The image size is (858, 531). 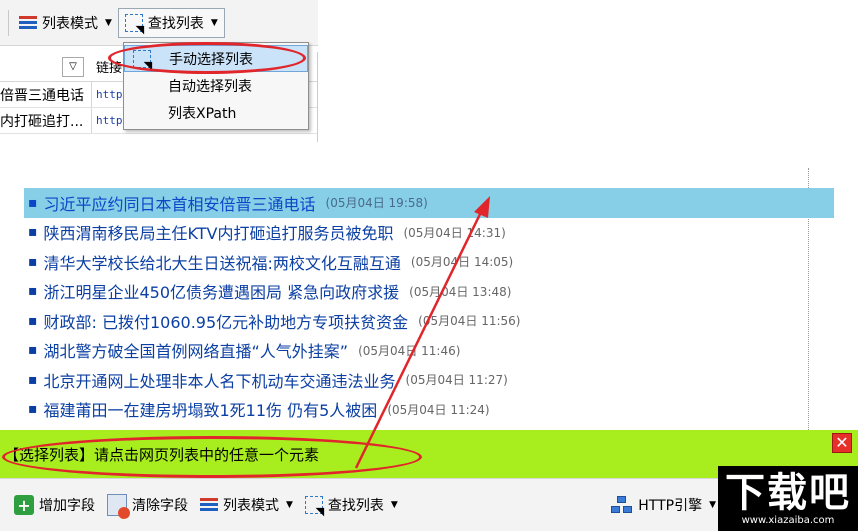 I want to click on site-watermark: 下载吧 www.xiazaiba.com, so click(x=788, y=498).